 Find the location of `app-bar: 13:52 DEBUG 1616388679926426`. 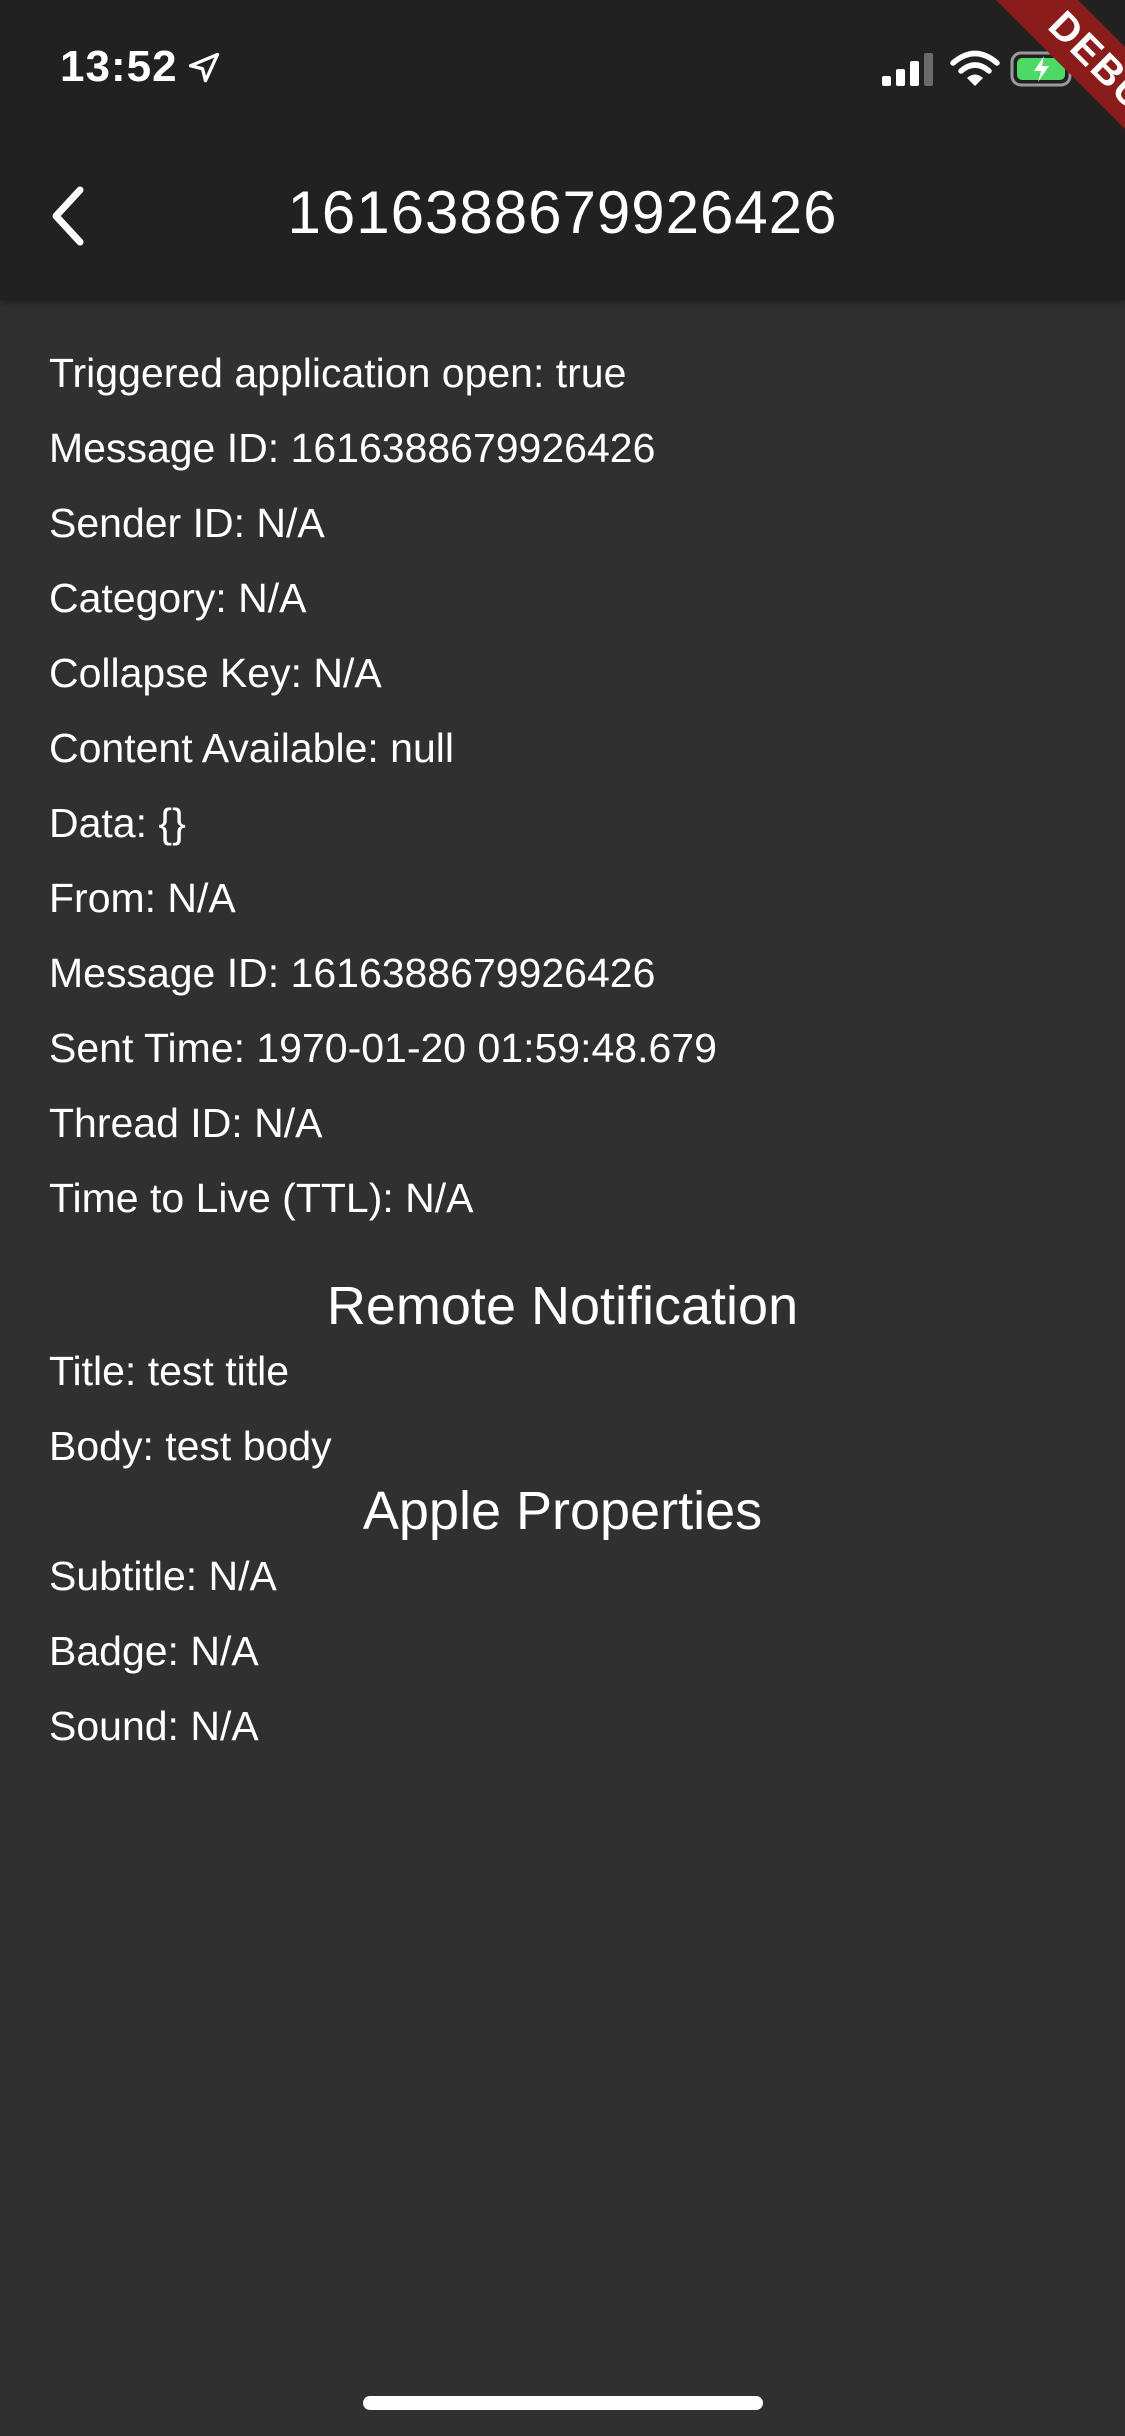

app-bar: 13:52 DEBUG 1616388679926426 is located at coordinates (562, 150).